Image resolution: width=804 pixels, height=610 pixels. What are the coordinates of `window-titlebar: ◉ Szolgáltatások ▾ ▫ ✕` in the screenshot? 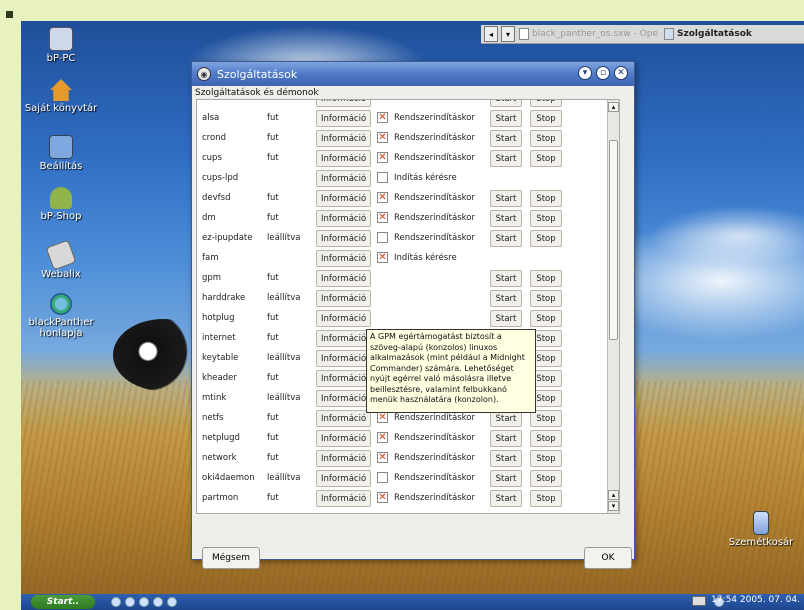 It's located at (413, 74).